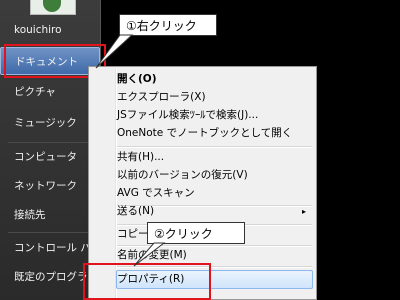 This screenshot has height=300, width=400. I want to click on menu-item-avg-scan: AVG でスキャン, so click(214, 193).